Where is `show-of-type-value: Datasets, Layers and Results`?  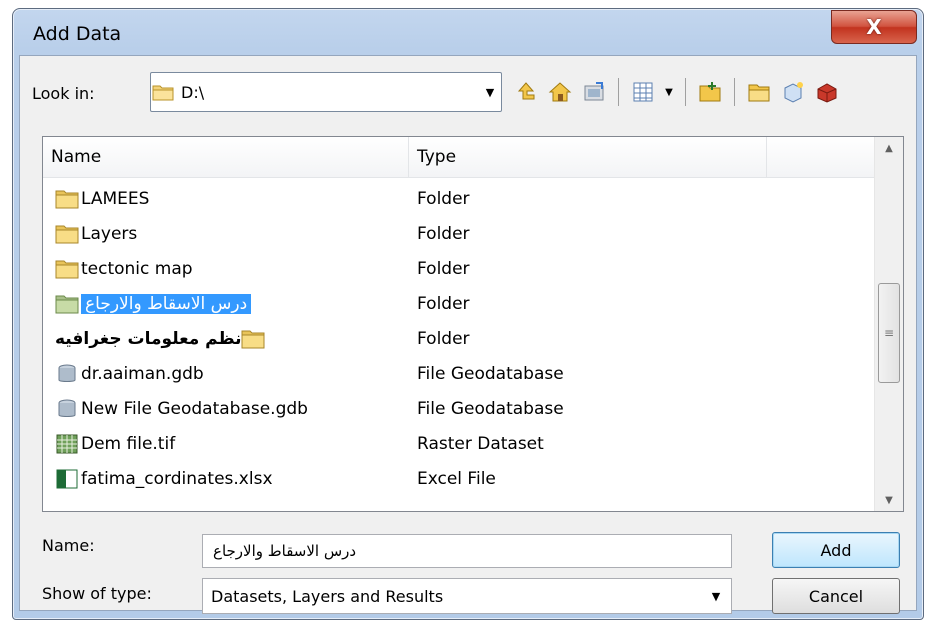 show-of-type-value: Datasets, Layers and Results is located at coordinates (327, 596).